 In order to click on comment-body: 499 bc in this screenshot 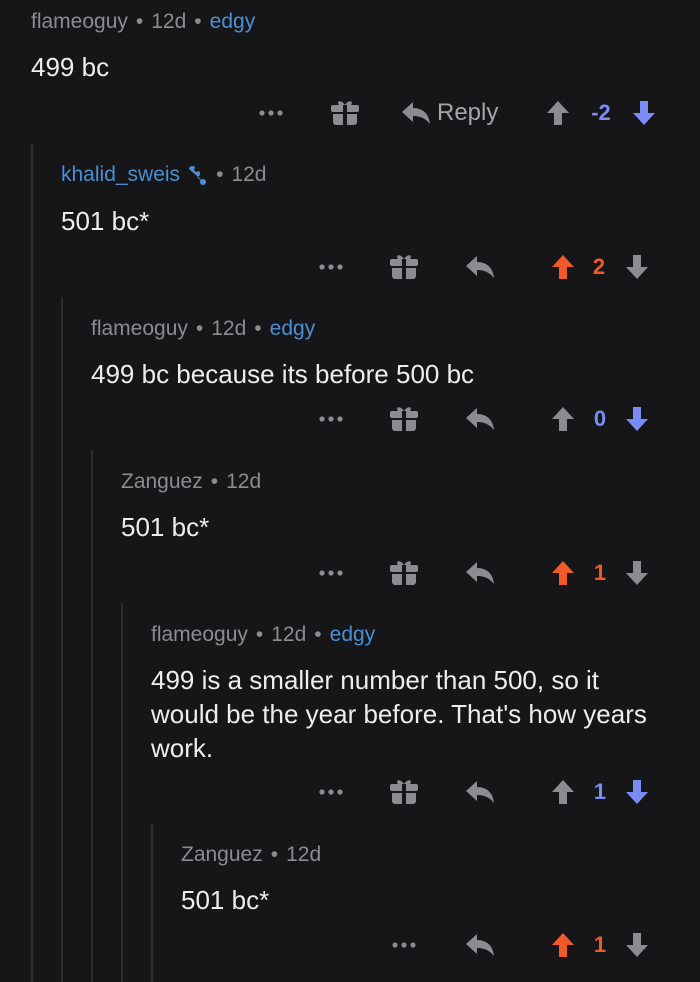, I will do `click(70, 67)`.